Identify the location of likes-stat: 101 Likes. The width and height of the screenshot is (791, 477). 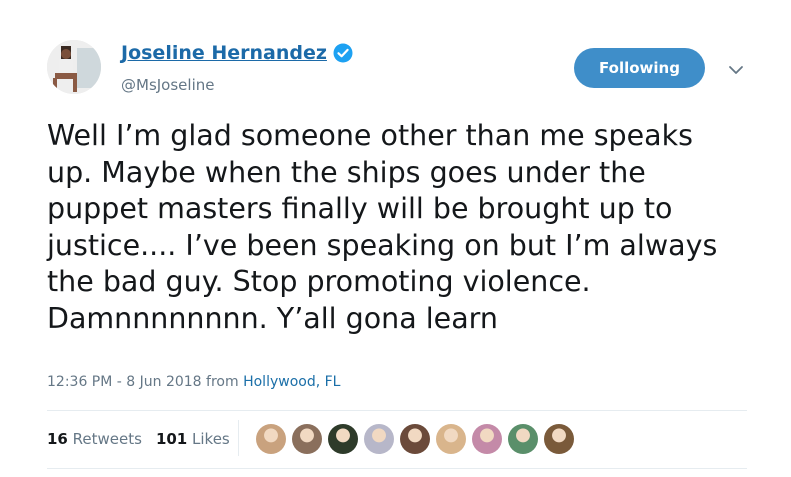
(193, 439).